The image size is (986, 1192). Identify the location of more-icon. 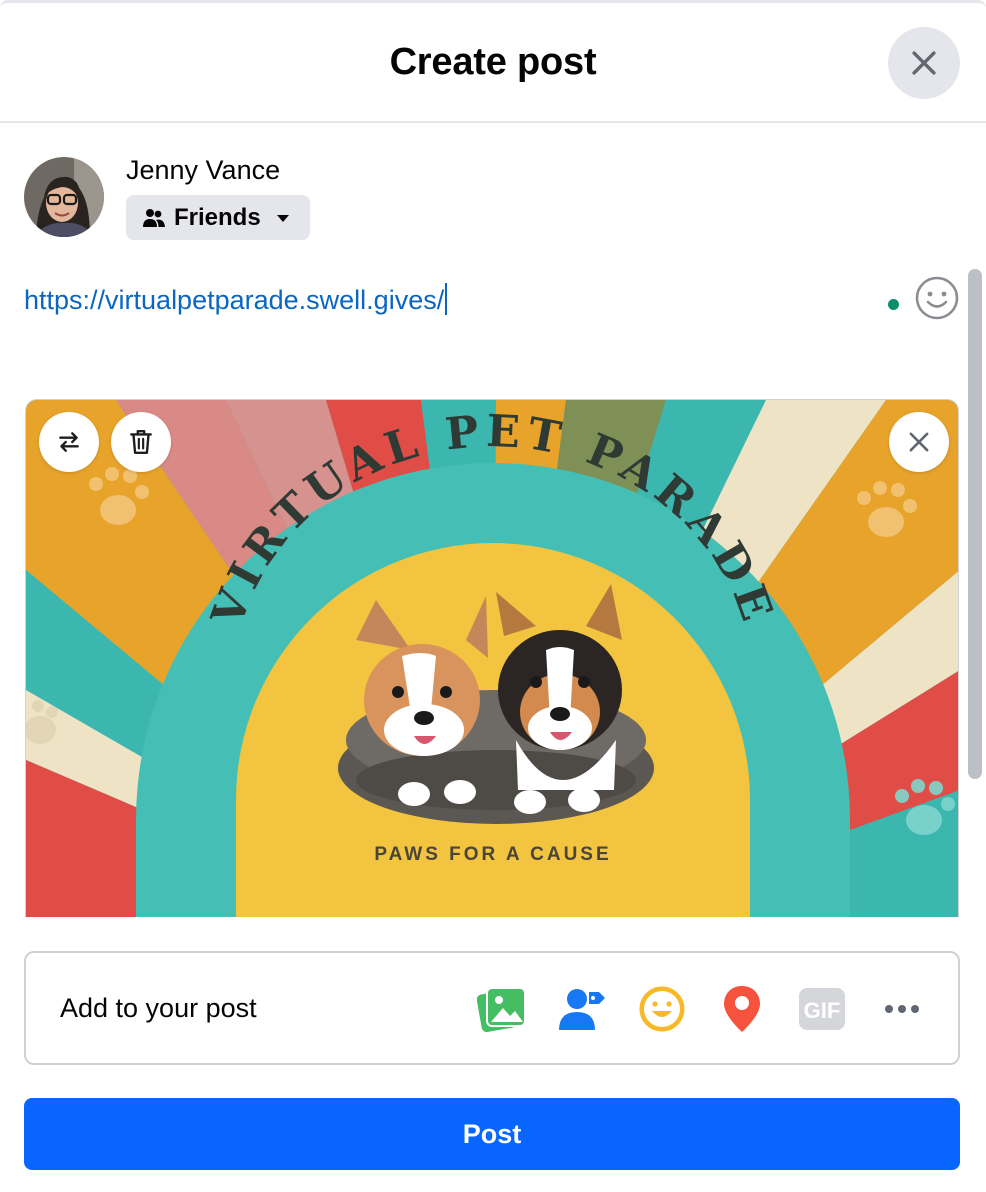
(902, 1009).